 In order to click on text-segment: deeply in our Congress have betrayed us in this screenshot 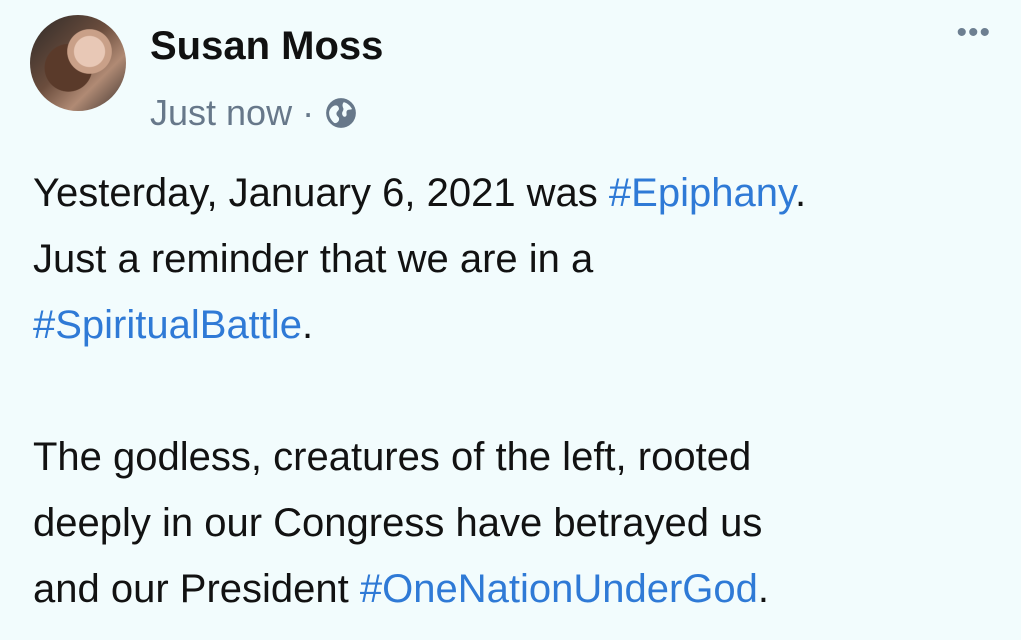, I will do `click(398, 523)`.